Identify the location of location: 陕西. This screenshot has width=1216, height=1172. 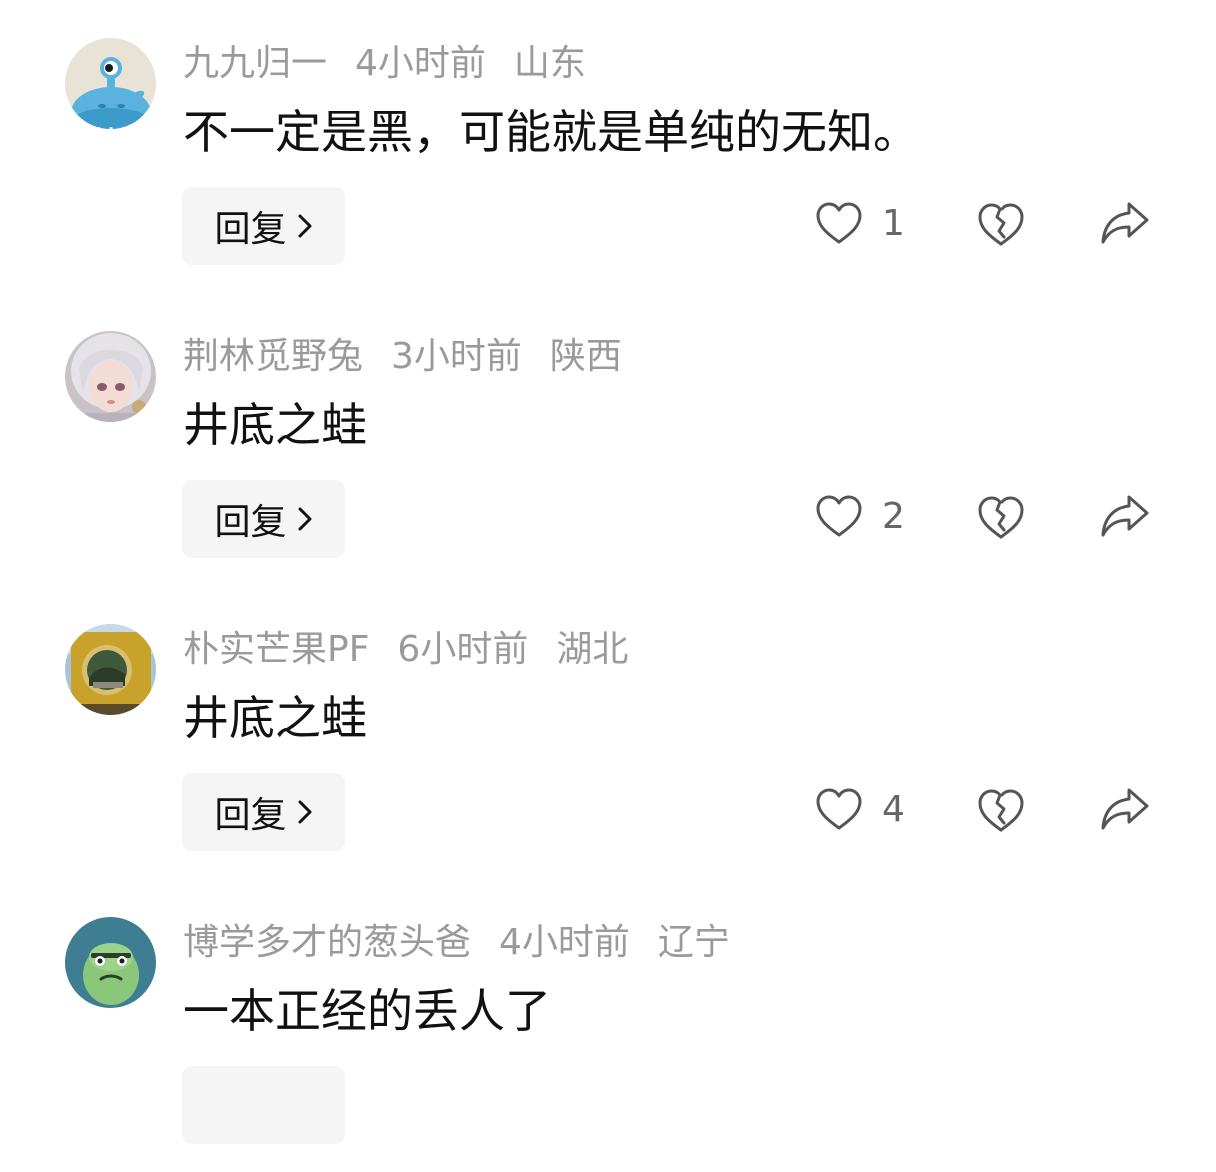
(585, 356).